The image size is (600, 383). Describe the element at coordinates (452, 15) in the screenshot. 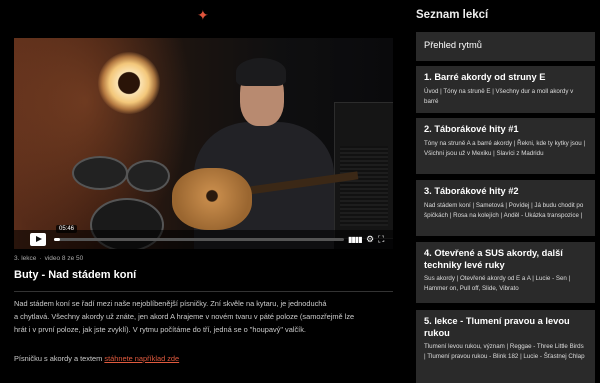

I see `sidebar-title: Seznam lekcí` at that location.